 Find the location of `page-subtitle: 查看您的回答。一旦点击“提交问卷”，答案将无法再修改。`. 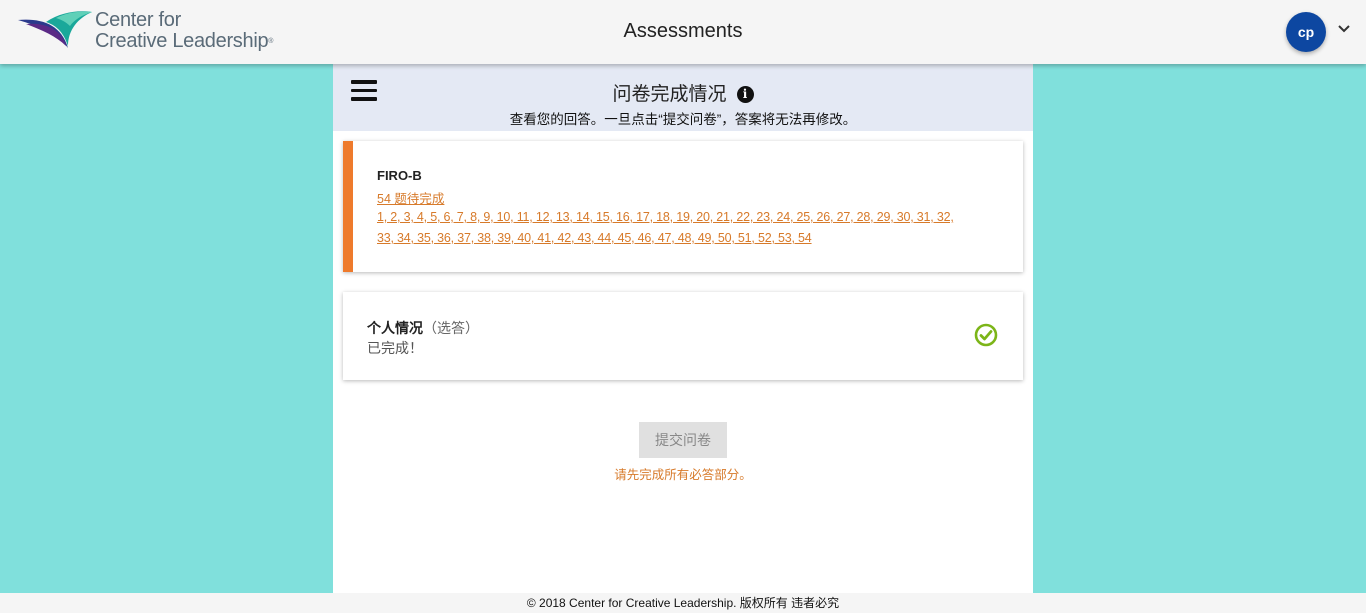

page-subtitle: 查看您的回答。一旦点击“提交问卷”，答案将无法再修改。 is located at coordinates (683, 119).